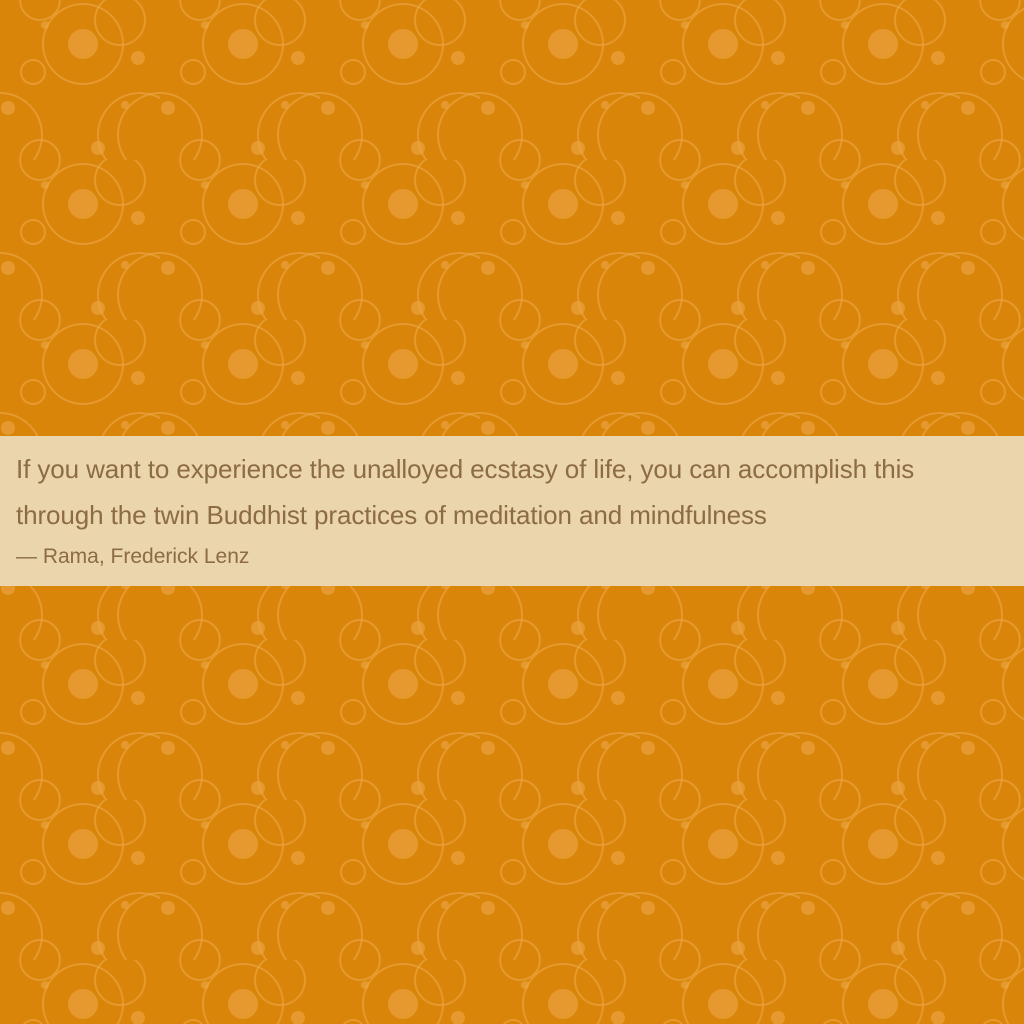 The height and width of the screenshot is (1024, 1024). I want to click on quote-author: — Rama, Frederick Lenz, so click(133, 556).